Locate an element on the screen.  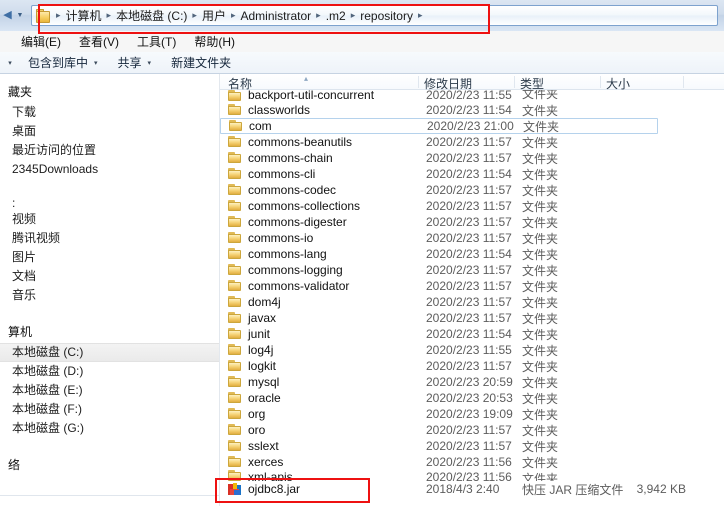
nav-group-header-network: 络 is located at coordinates (109, 464).